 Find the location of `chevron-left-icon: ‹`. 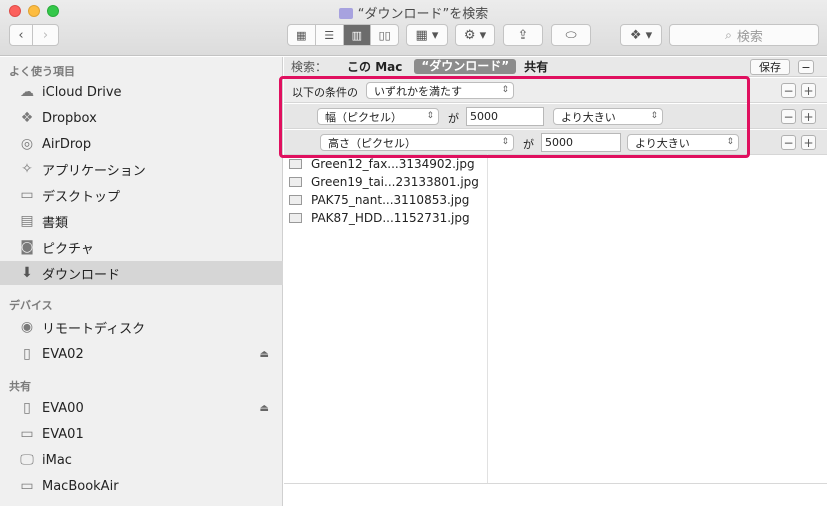

chevron-left-icon: ‹ is located at coordinates (21, 35).